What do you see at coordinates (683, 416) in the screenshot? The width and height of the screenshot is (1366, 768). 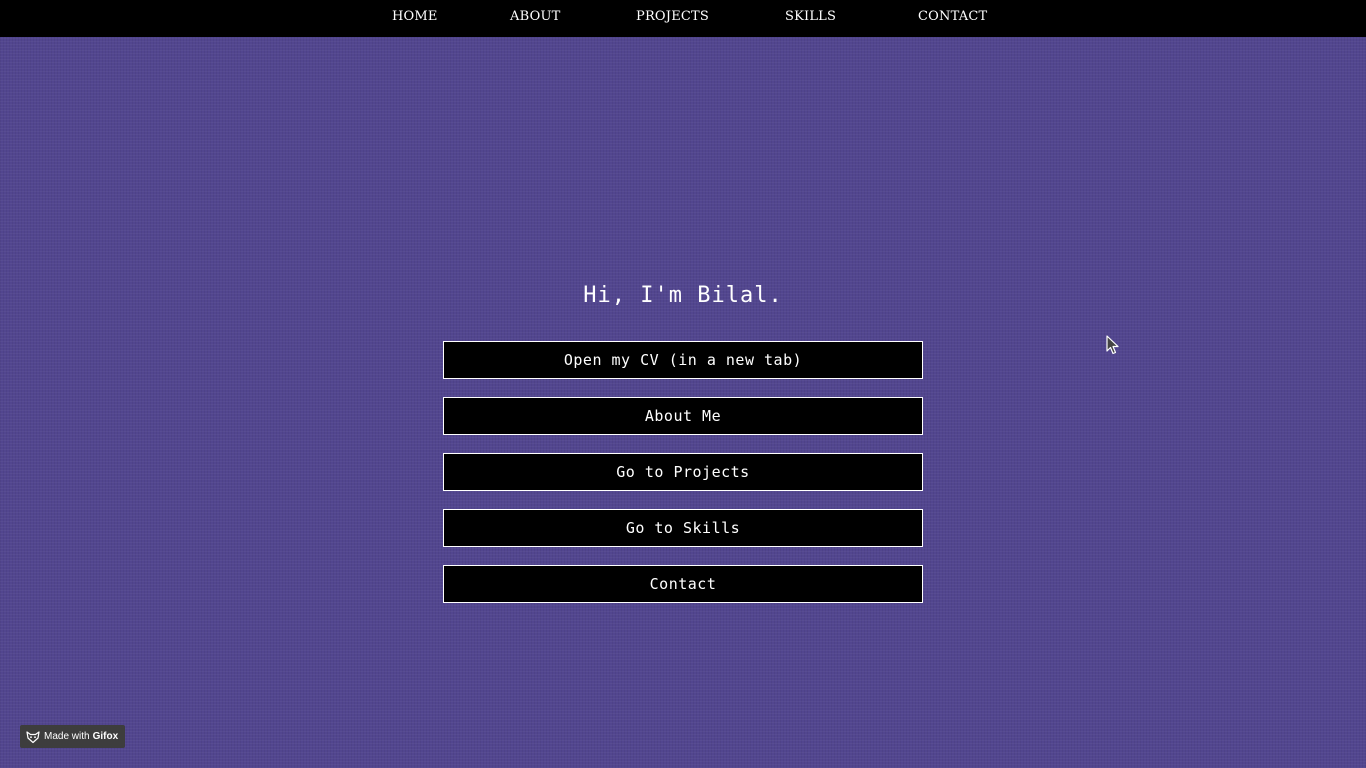 I see `about-me-button: About Me` at bounding box center [683, 416].